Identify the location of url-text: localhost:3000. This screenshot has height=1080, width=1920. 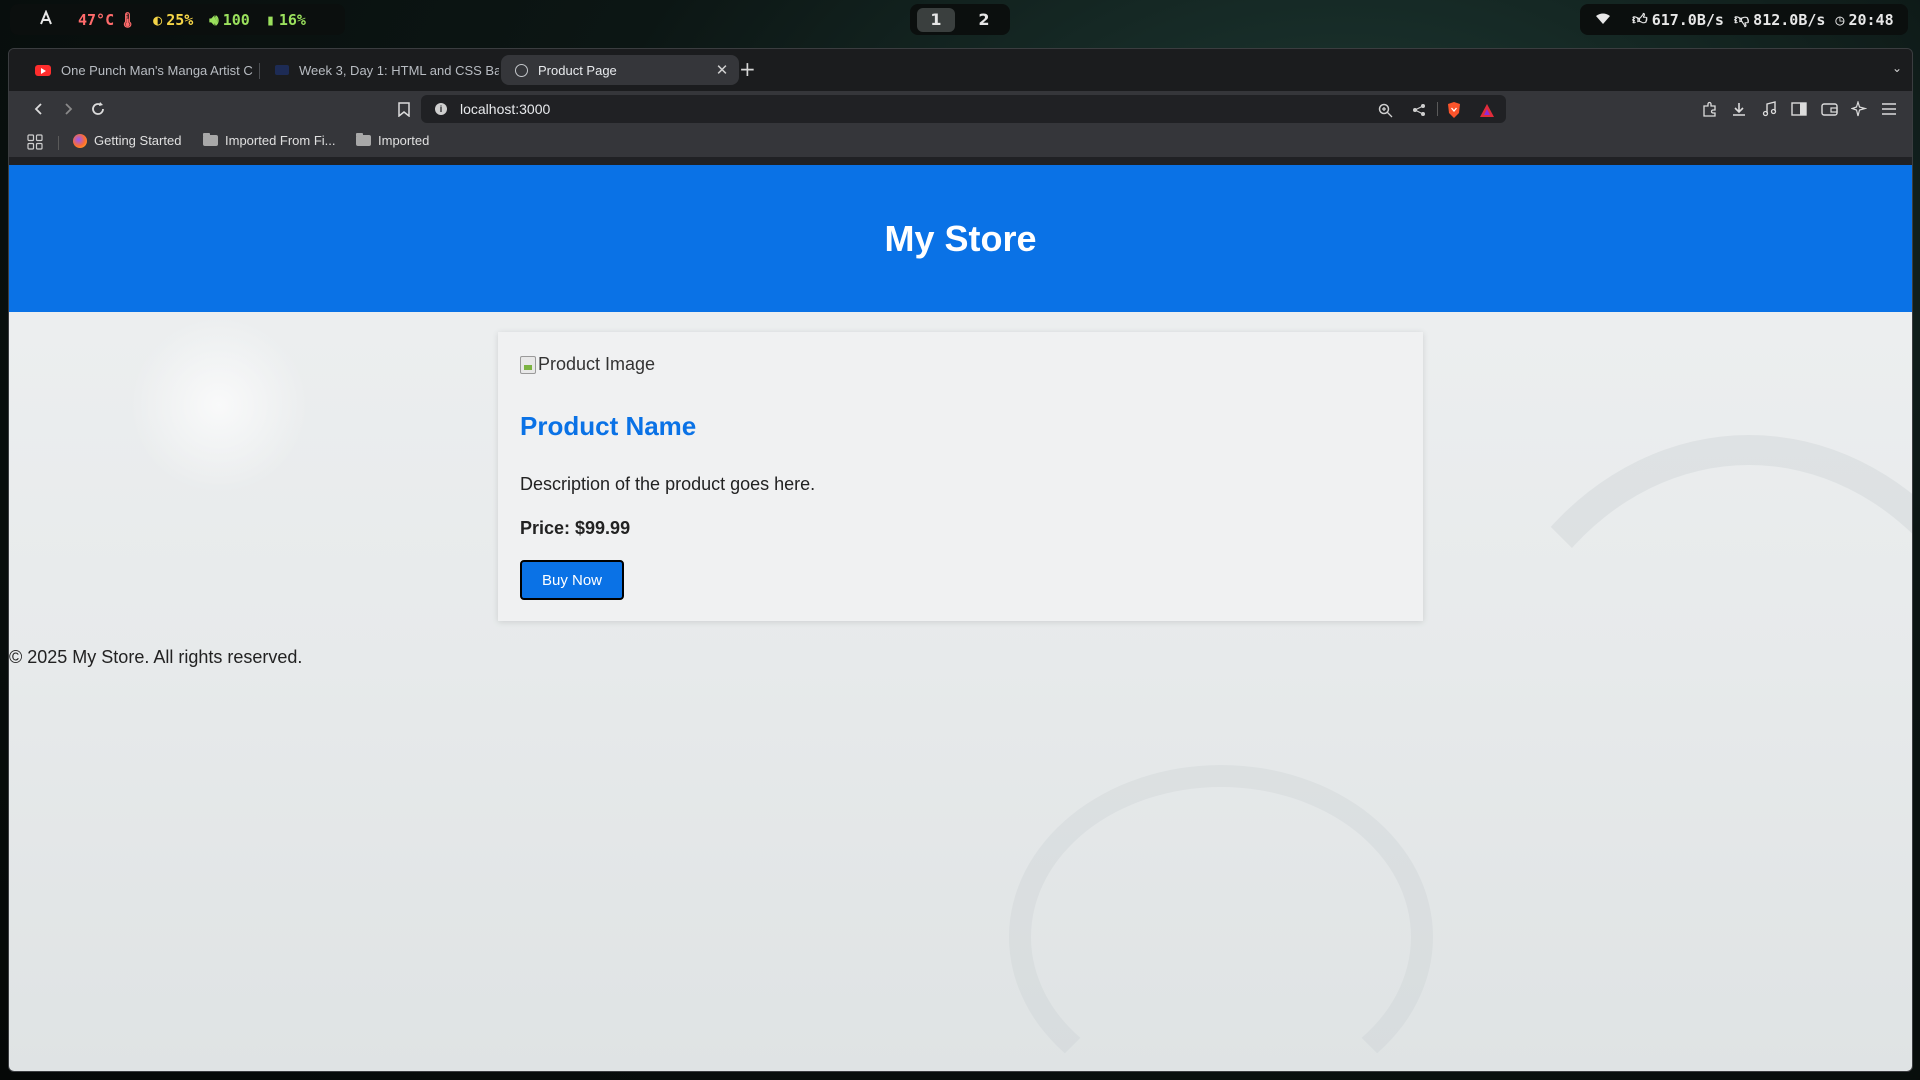
(505, 109).